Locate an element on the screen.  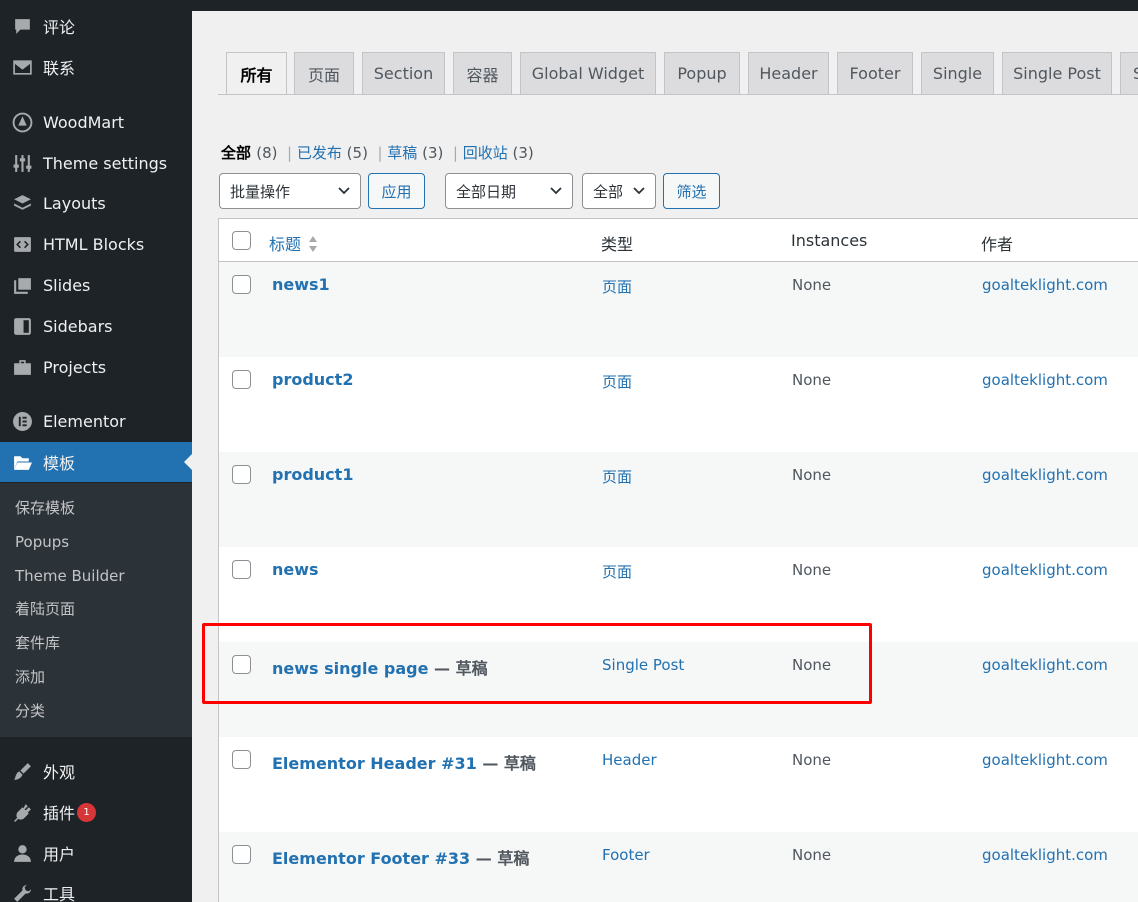
select-all-checkbox is located at coordinates (241, 240).